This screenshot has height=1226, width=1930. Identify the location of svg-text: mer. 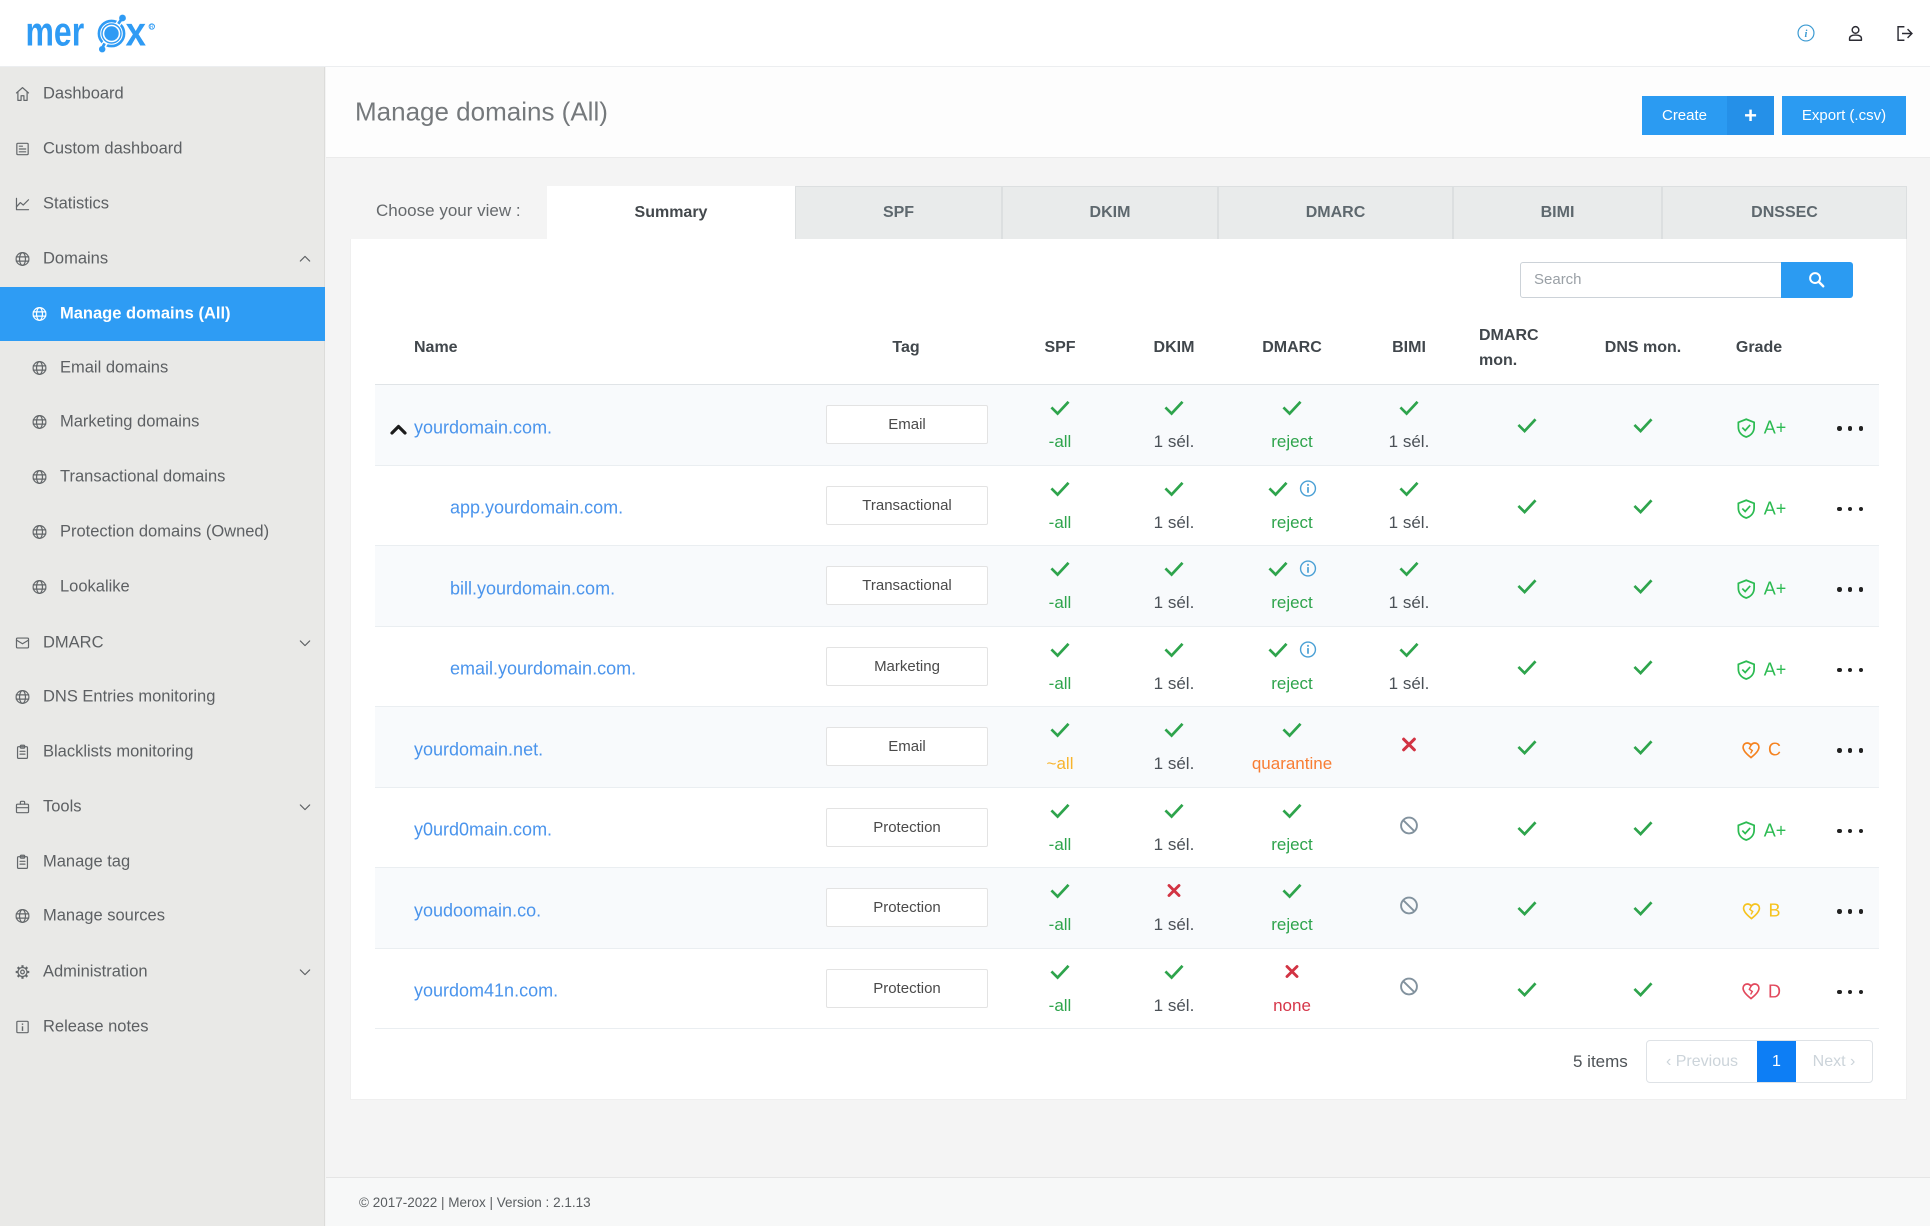
(55, 32).